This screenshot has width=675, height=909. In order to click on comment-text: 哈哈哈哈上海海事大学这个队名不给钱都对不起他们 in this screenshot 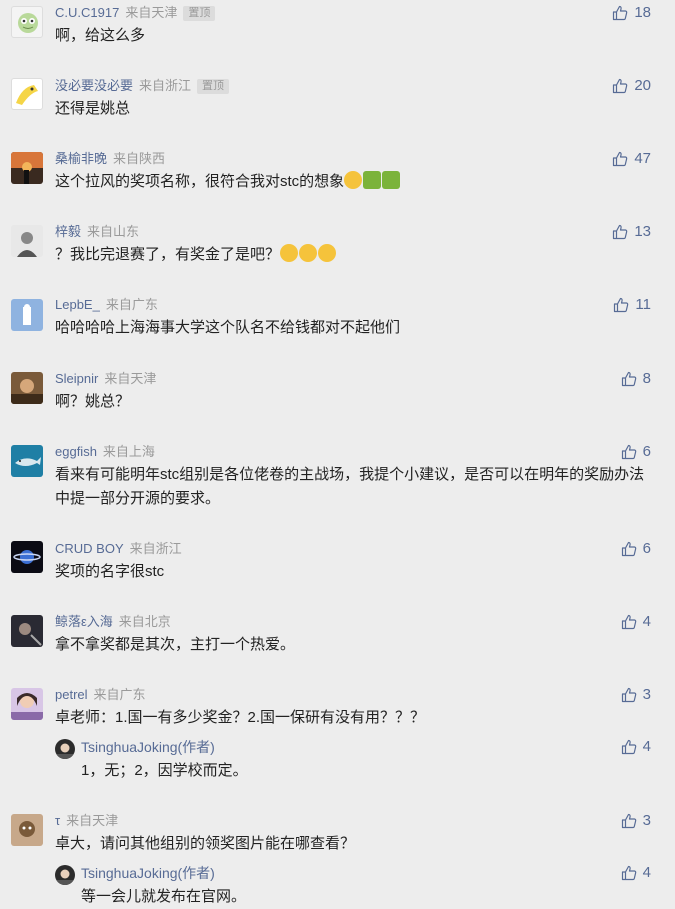, I will do `click(228, 327)`.